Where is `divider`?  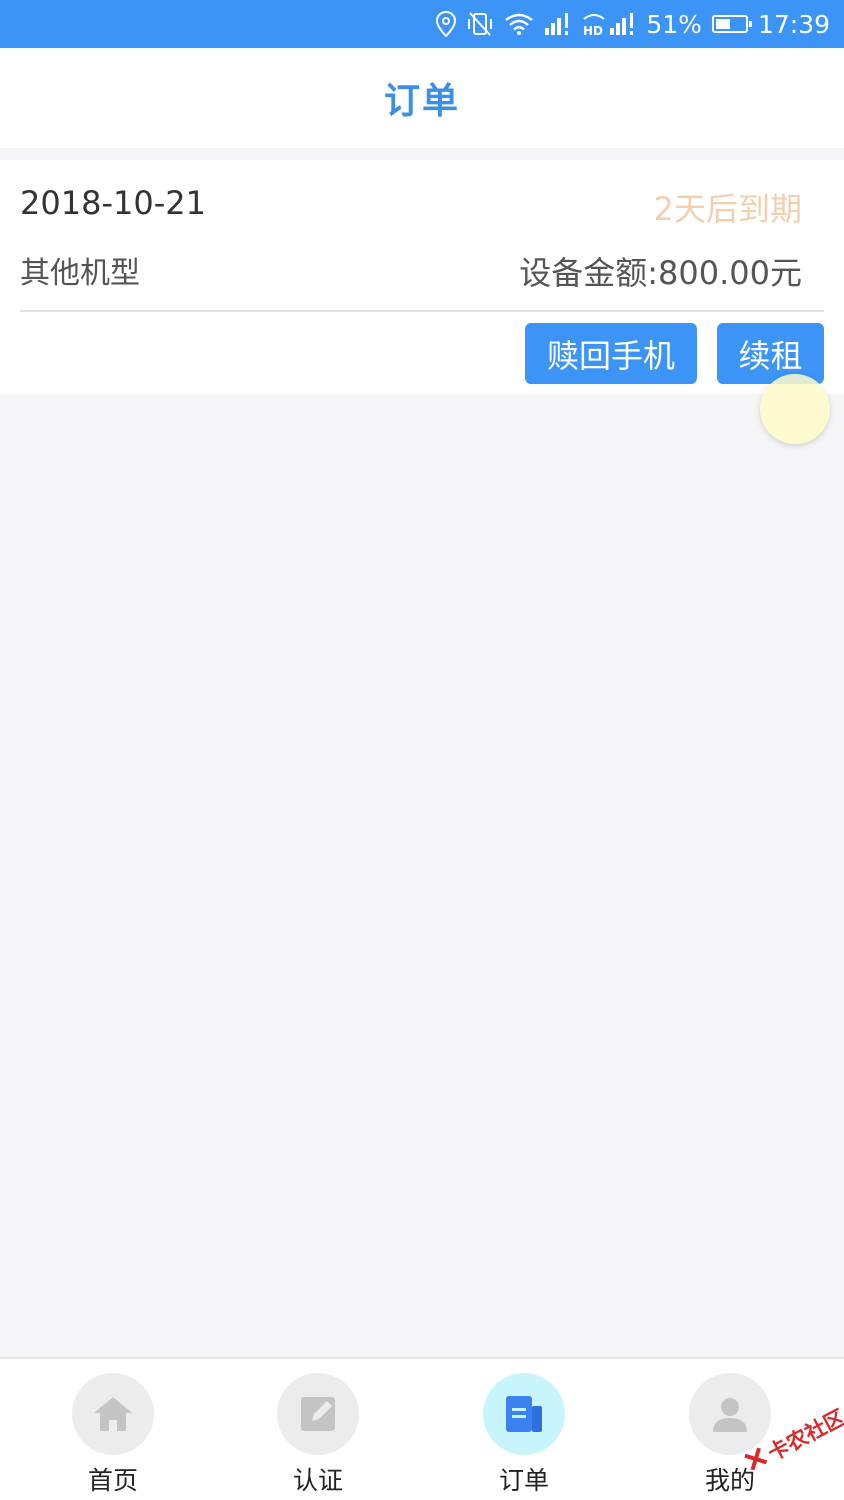 divider is located at coordinates (422, 311).